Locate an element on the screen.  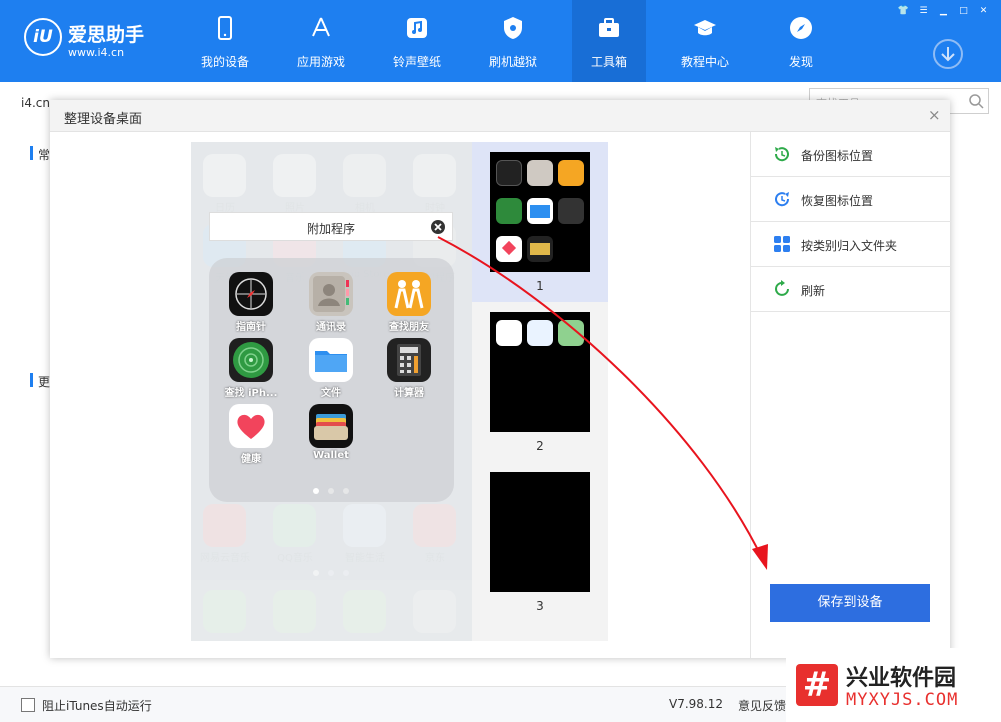
folder-page-3: 3 is located at coordinates (540, 542).